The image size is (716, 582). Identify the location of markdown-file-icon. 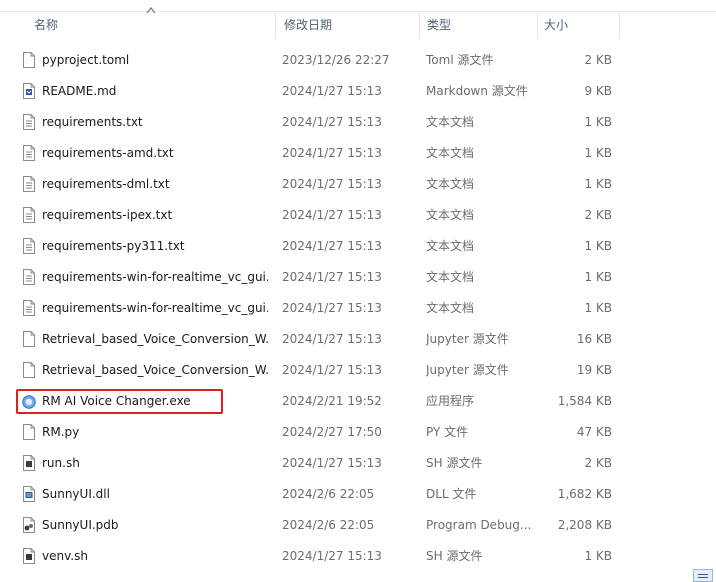
(29, 91).